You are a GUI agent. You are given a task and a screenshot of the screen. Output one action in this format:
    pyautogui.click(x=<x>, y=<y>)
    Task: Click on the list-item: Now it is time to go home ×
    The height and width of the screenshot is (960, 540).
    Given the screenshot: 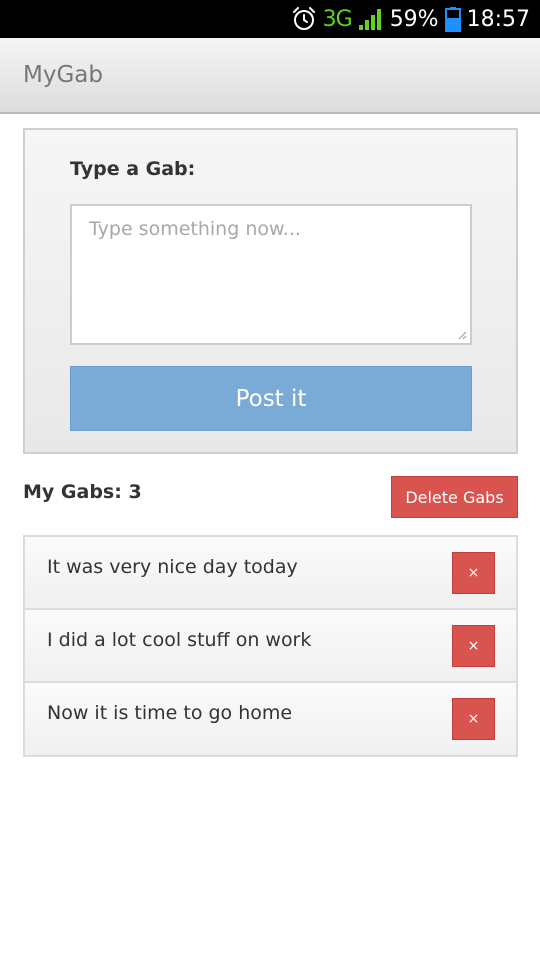 What is the action you would take?
    pyautogui.click(x=270, y=719)
    